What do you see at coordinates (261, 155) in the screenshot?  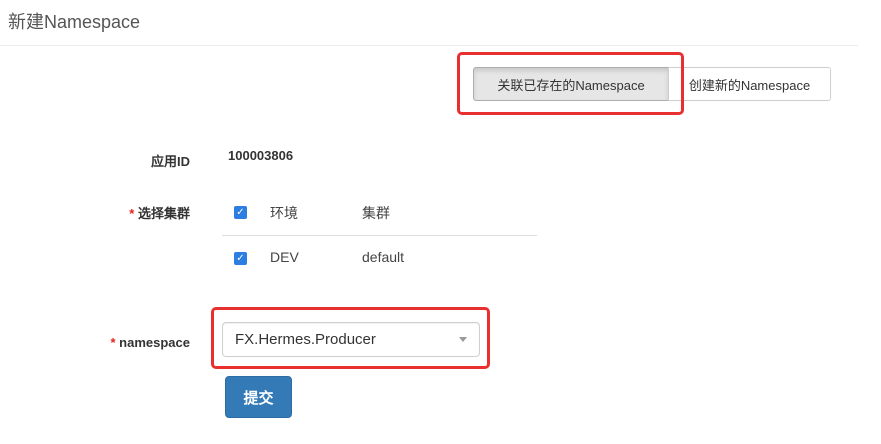 I see `app-id-value: 100003806` at bounding box center [261, 155].